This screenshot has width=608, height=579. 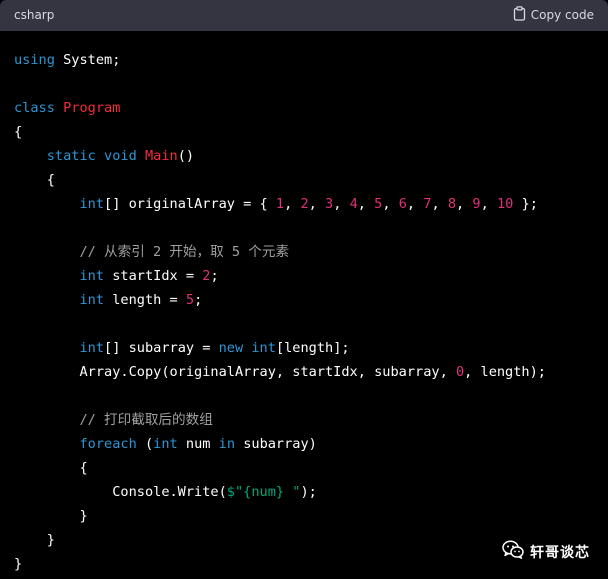 I want to click on code-line: static void Main(), so click(x=280, y=156).